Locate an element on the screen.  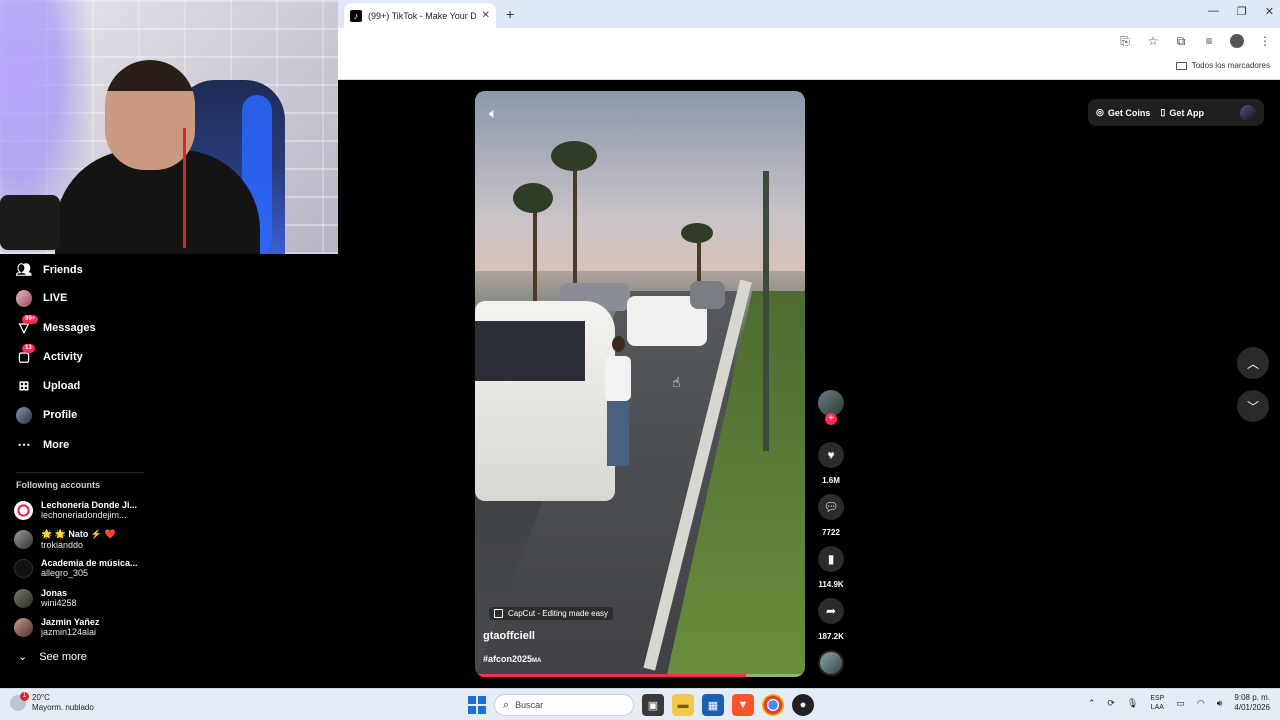
brave-icon: ▼ is located at coordinates (743, 705).